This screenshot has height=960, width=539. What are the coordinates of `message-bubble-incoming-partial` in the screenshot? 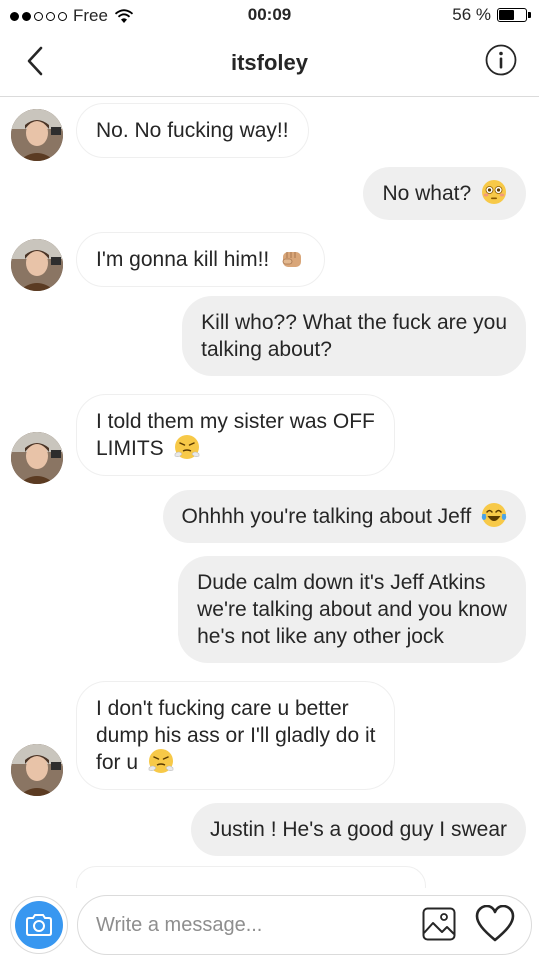 It's located at (251, 877).